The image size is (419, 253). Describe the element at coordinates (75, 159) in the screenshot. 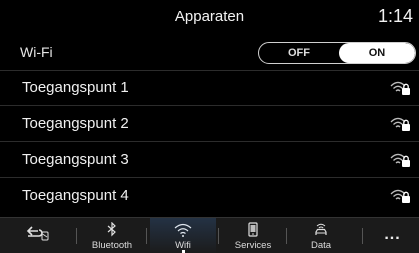

I see `access-point-name: Toegangspunt 3` at that location.